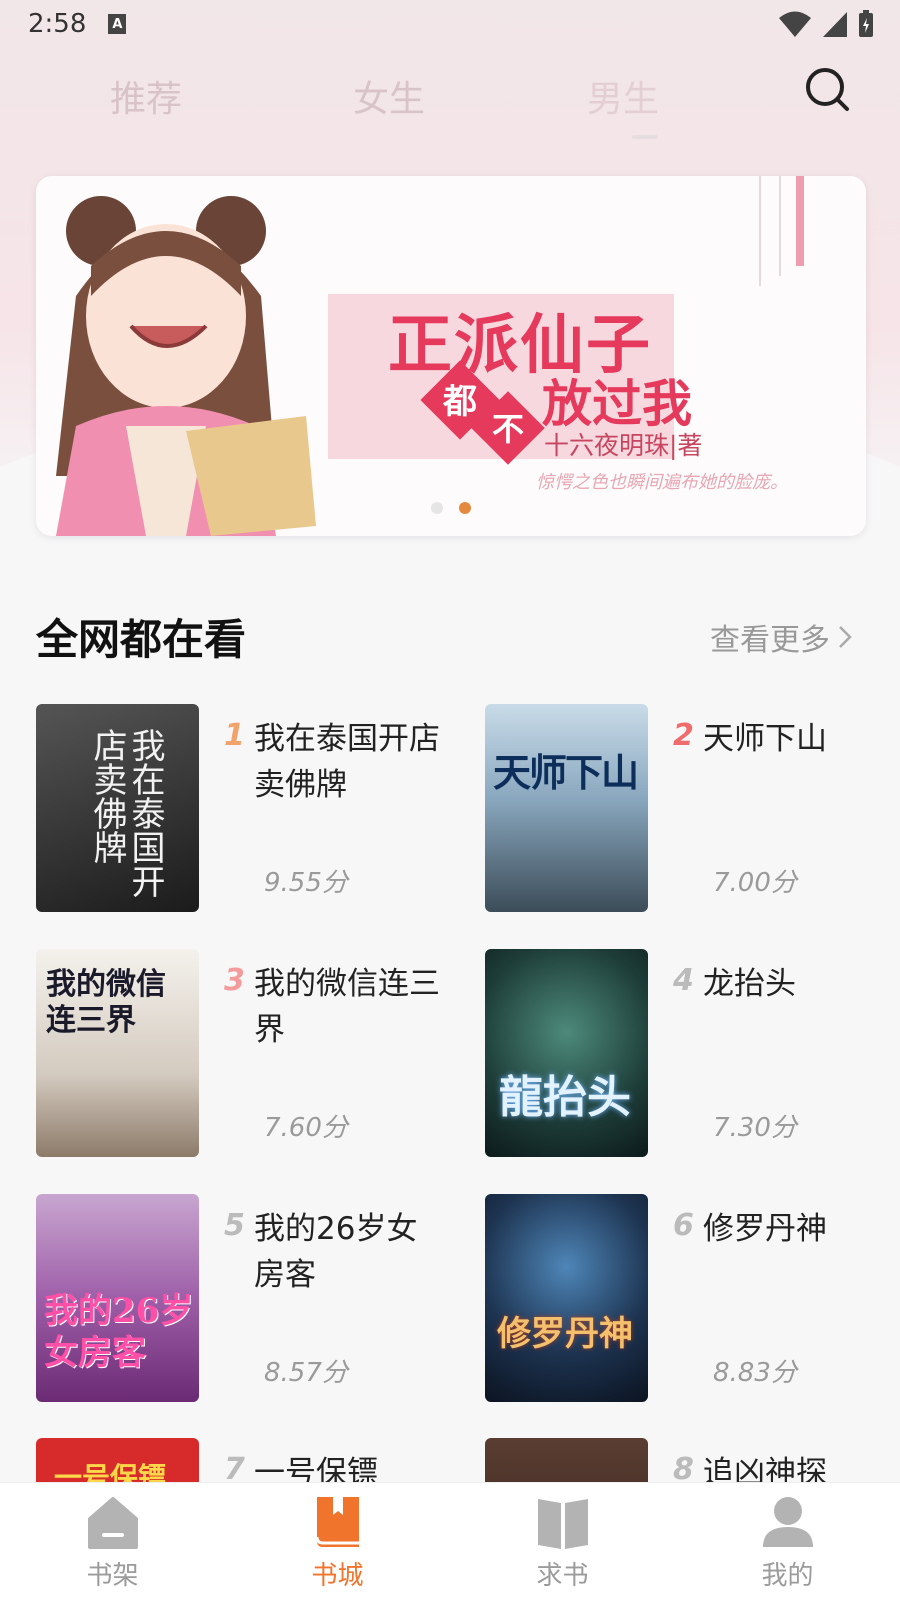 The height and width of the screenshot is (1600, 900). What do you see at coordinates (563, 1524) in the screenshot?
I see `open-book-icon` at bounding box center [563, 1524].